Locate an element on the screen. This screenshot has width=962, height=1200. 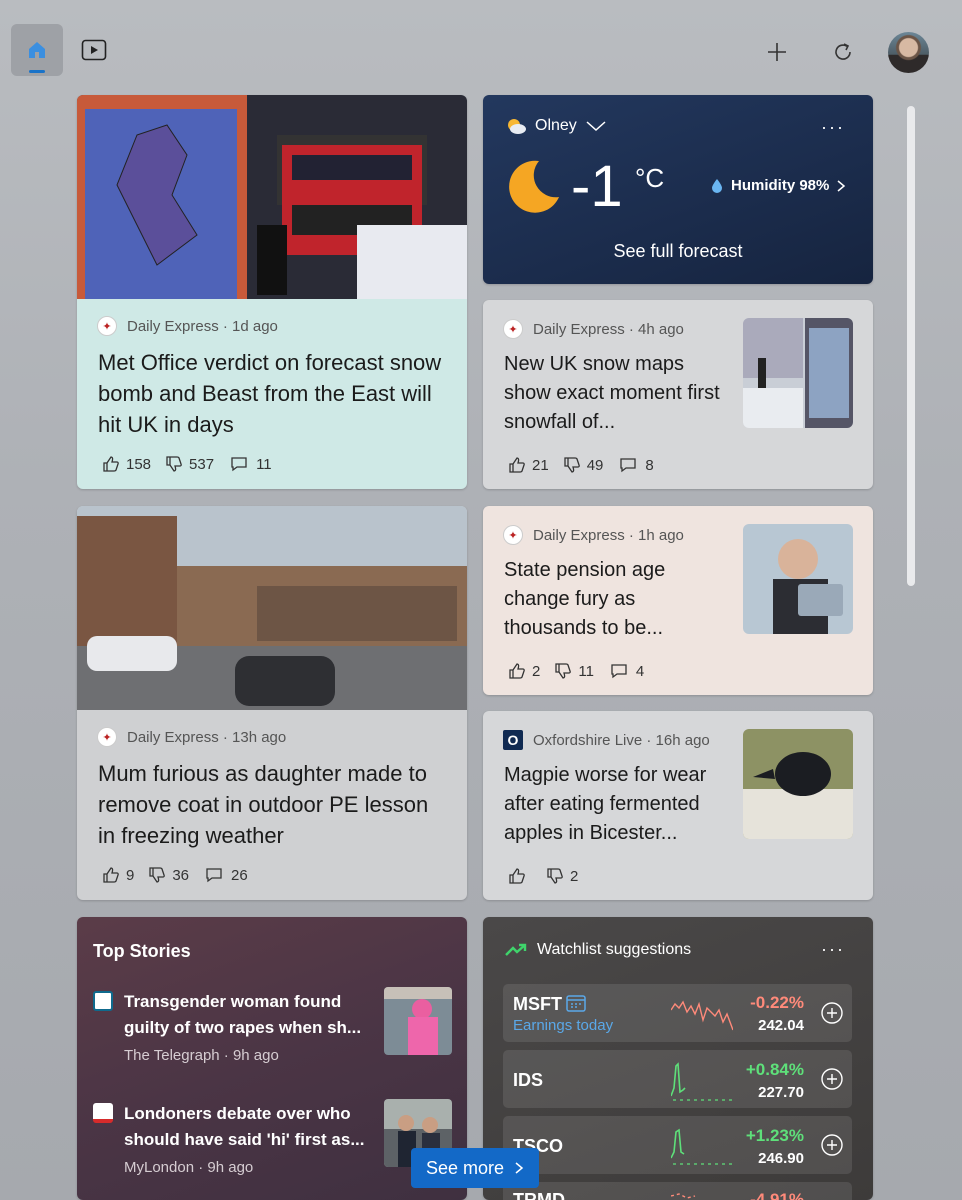
story-meta: The Telegraph · 9h ago is located at coordinates (201, 1055).